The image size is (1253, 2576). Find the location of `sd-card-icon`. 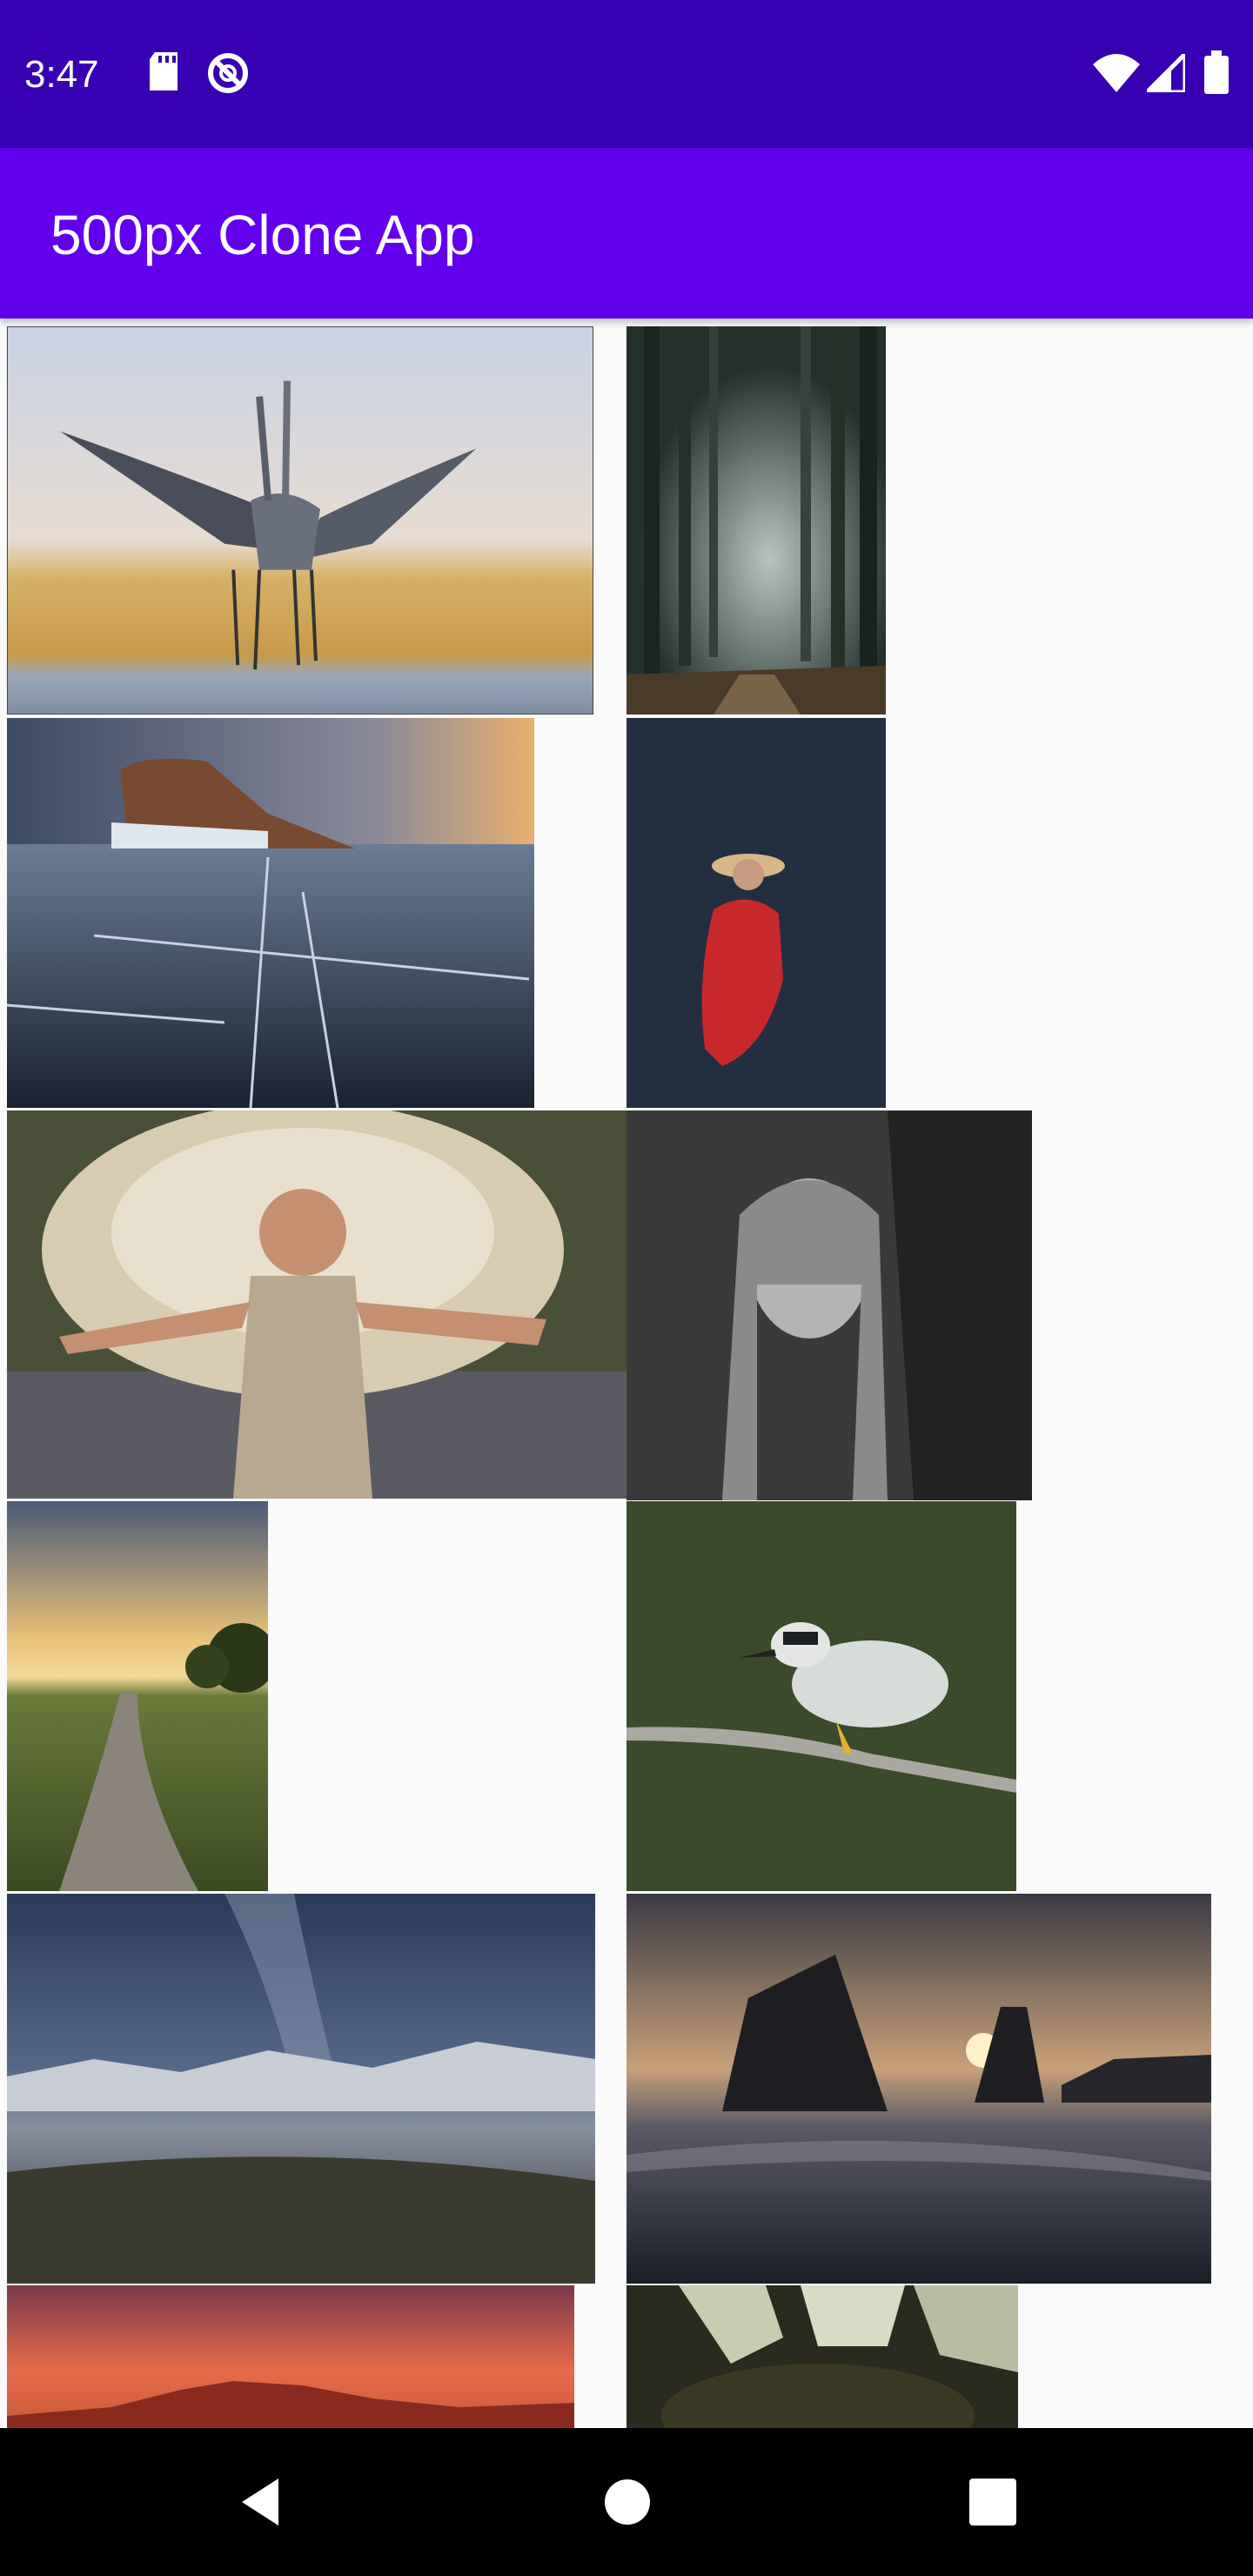

sd-card-icon is located at coordinates (163, 73).